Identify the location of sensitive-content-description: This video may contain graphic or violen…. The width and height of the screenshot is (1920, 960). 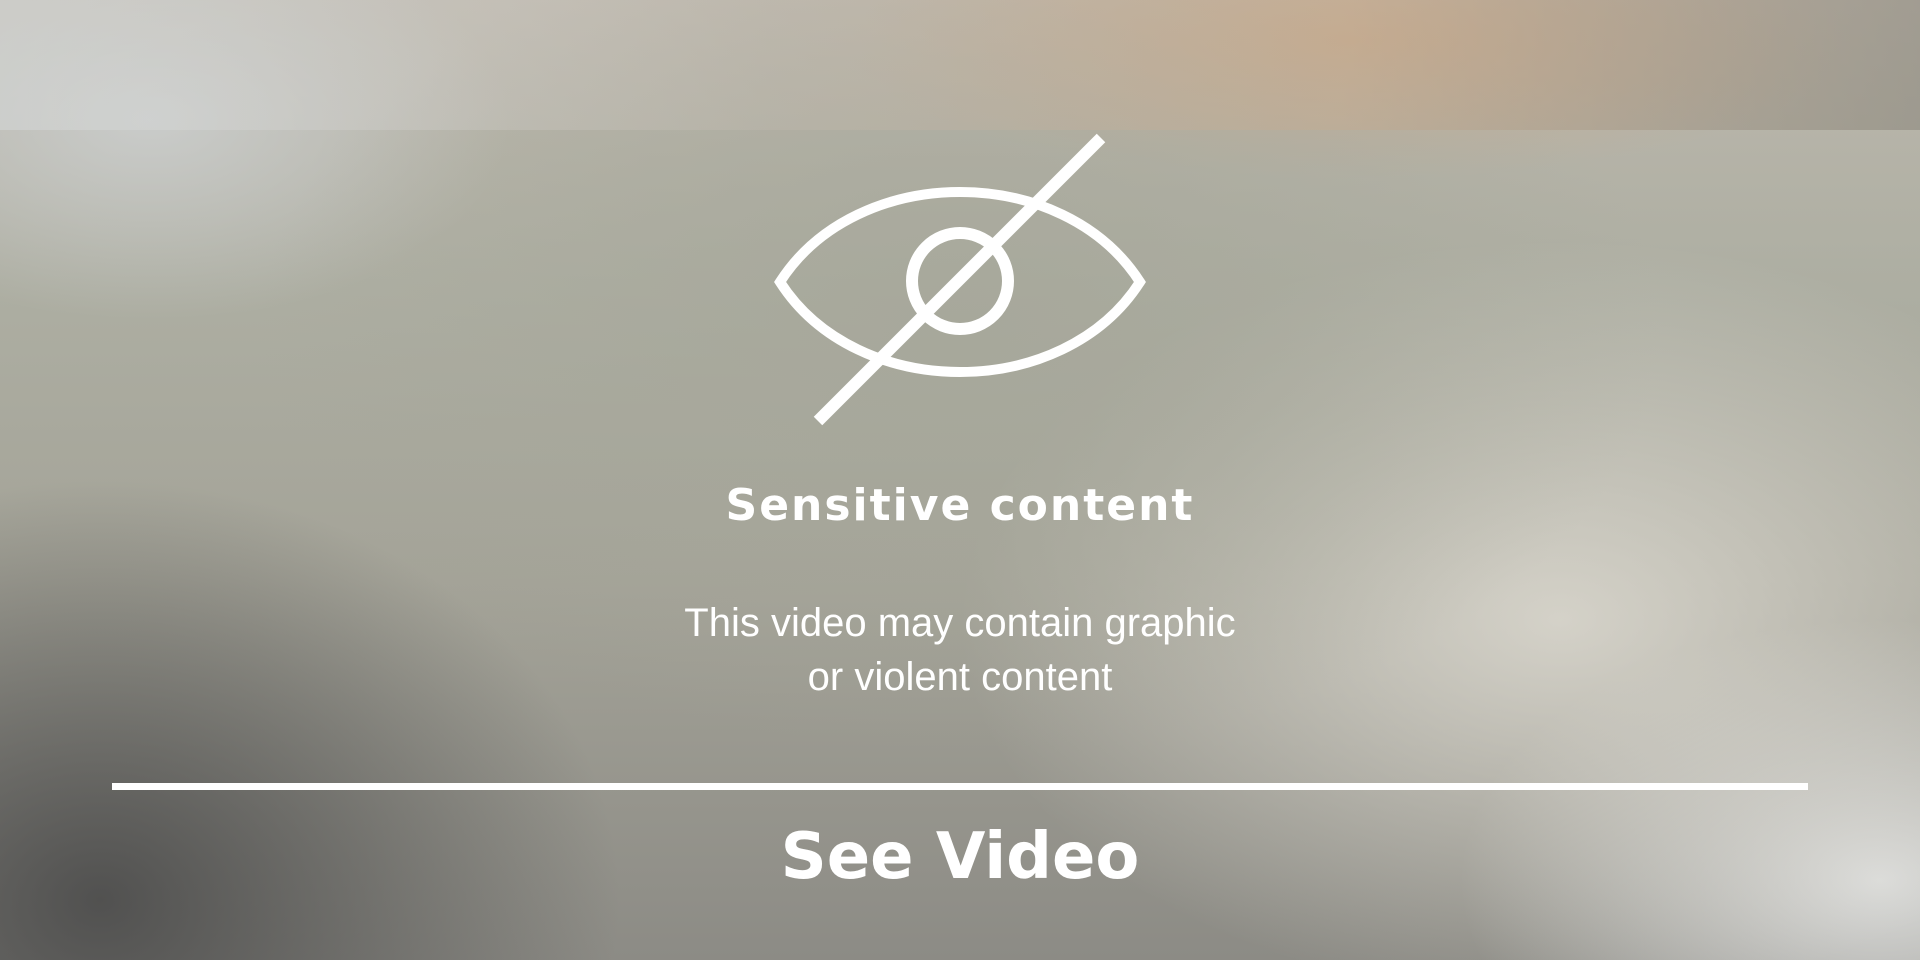
(960, 650).